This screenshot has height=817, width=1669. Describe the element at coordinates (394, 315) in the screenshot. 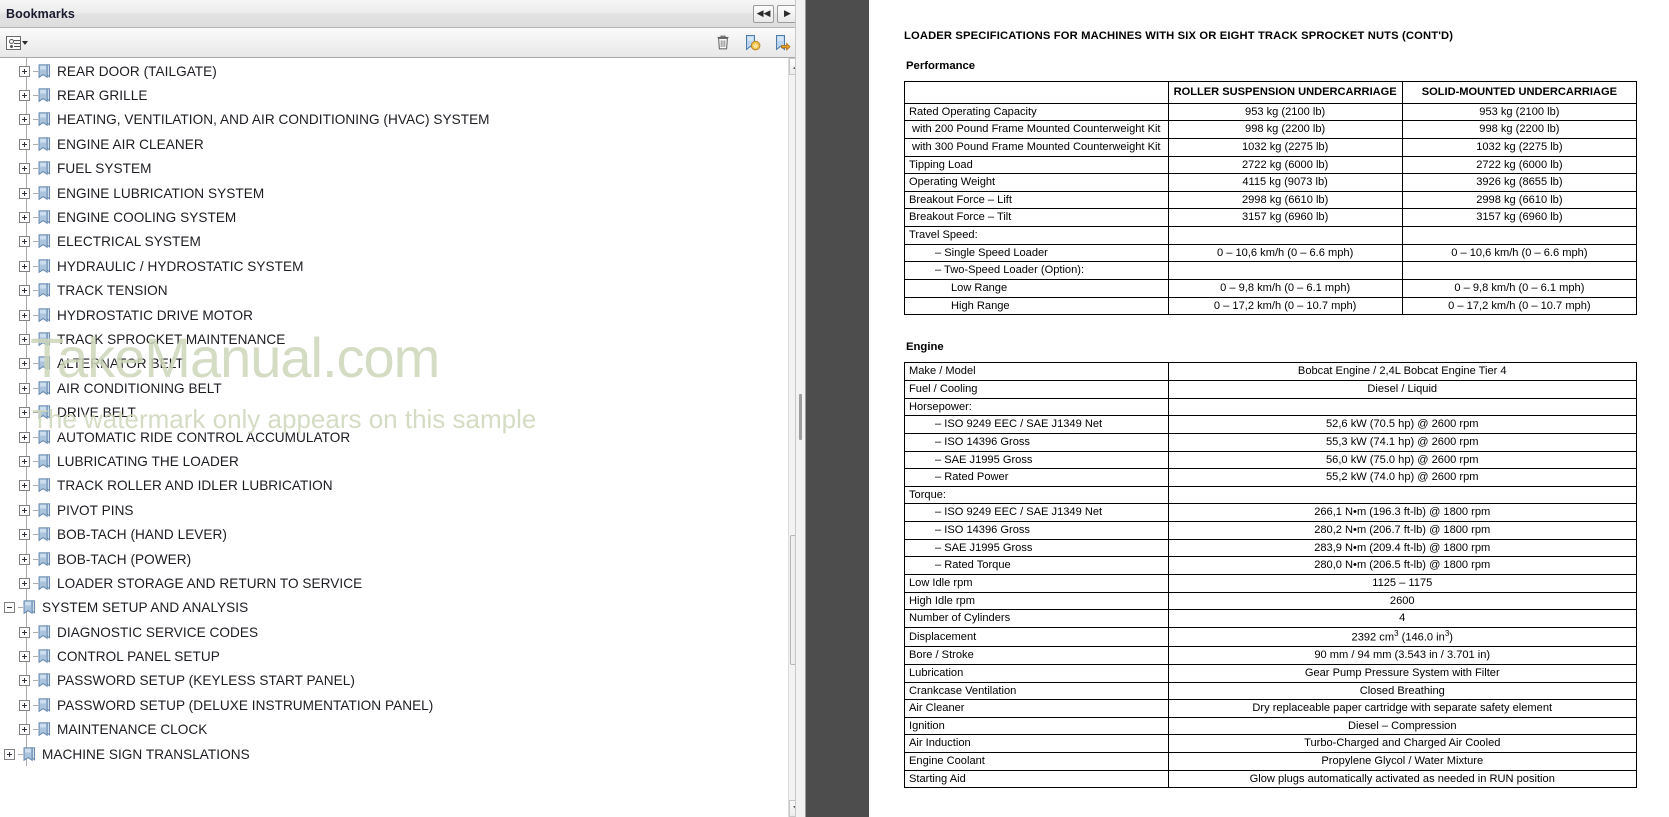

I see `bookmark-item: HYDROSTATIC DRIVE MOTOR` at that location.